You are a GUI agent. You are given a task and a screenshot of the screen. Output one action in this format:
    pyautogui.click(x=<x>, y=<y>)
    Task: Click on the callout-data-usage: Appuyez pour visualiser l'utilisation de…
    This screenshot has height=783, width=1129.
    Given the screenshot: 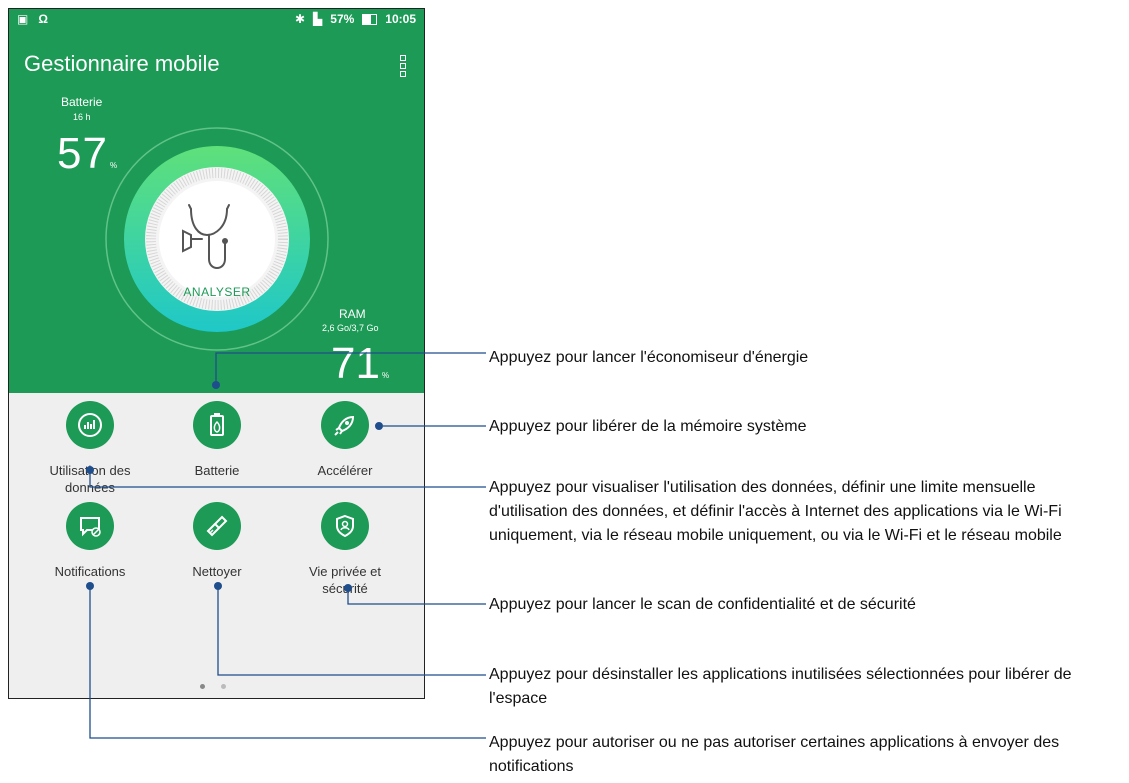 What is the action you would take?
    pyautogui.click(x=775, y=511)
    